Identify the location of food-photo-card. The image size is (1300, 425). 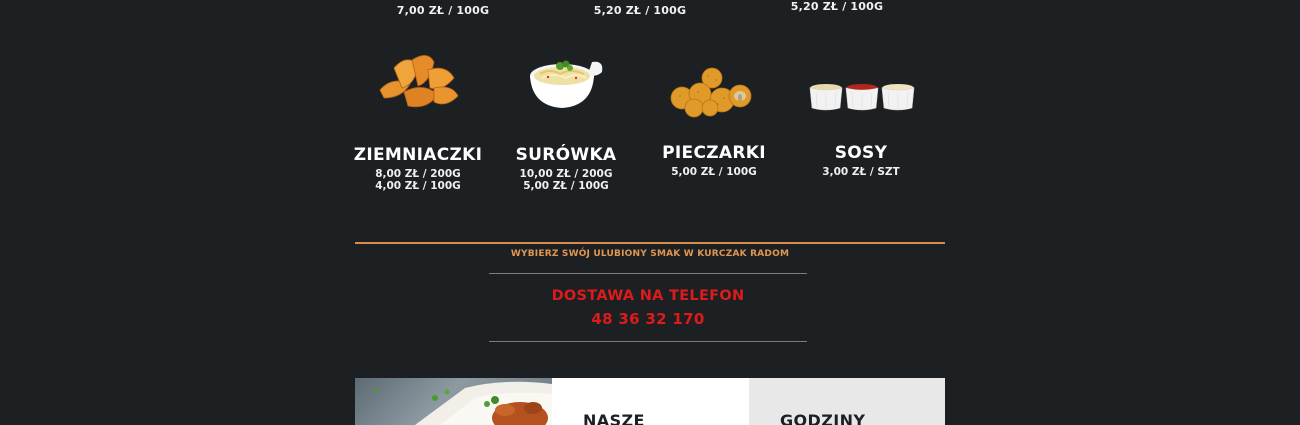
(453, 401).